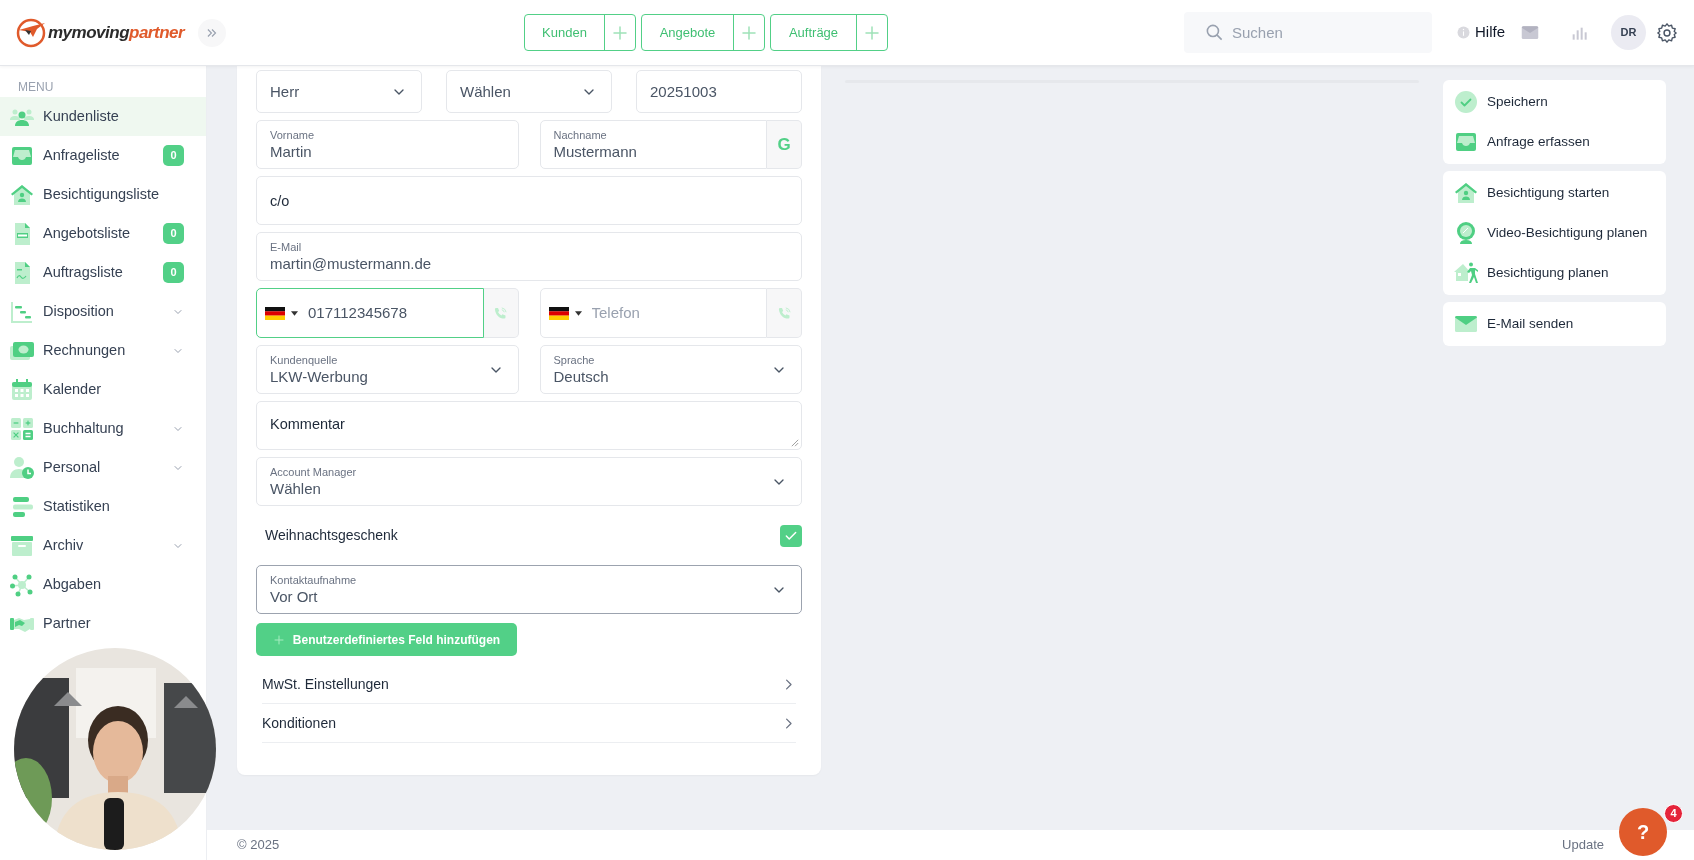  I want to click on phone-input: Telefon, so click(661, 313).